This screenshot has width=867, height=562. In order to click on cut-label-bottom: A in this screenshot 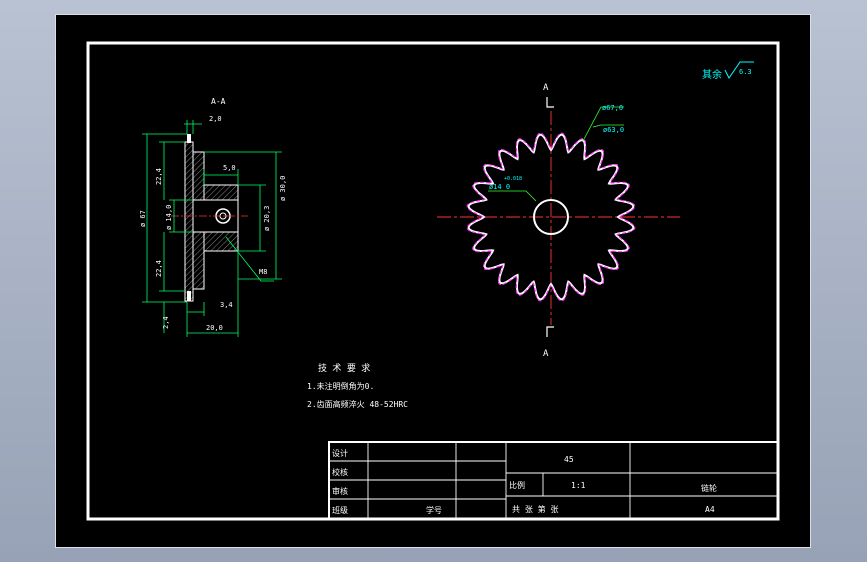, I will do `click(546, 354)`.